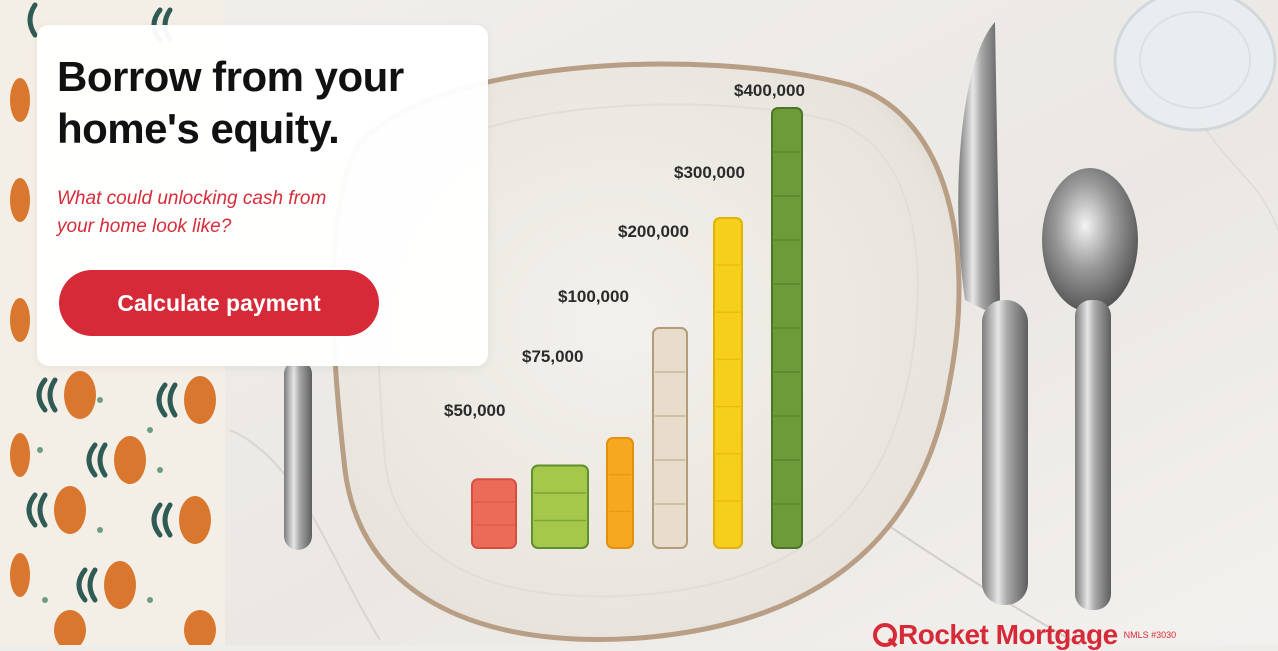  I want to click on bar-pepper, so click(620, 493).